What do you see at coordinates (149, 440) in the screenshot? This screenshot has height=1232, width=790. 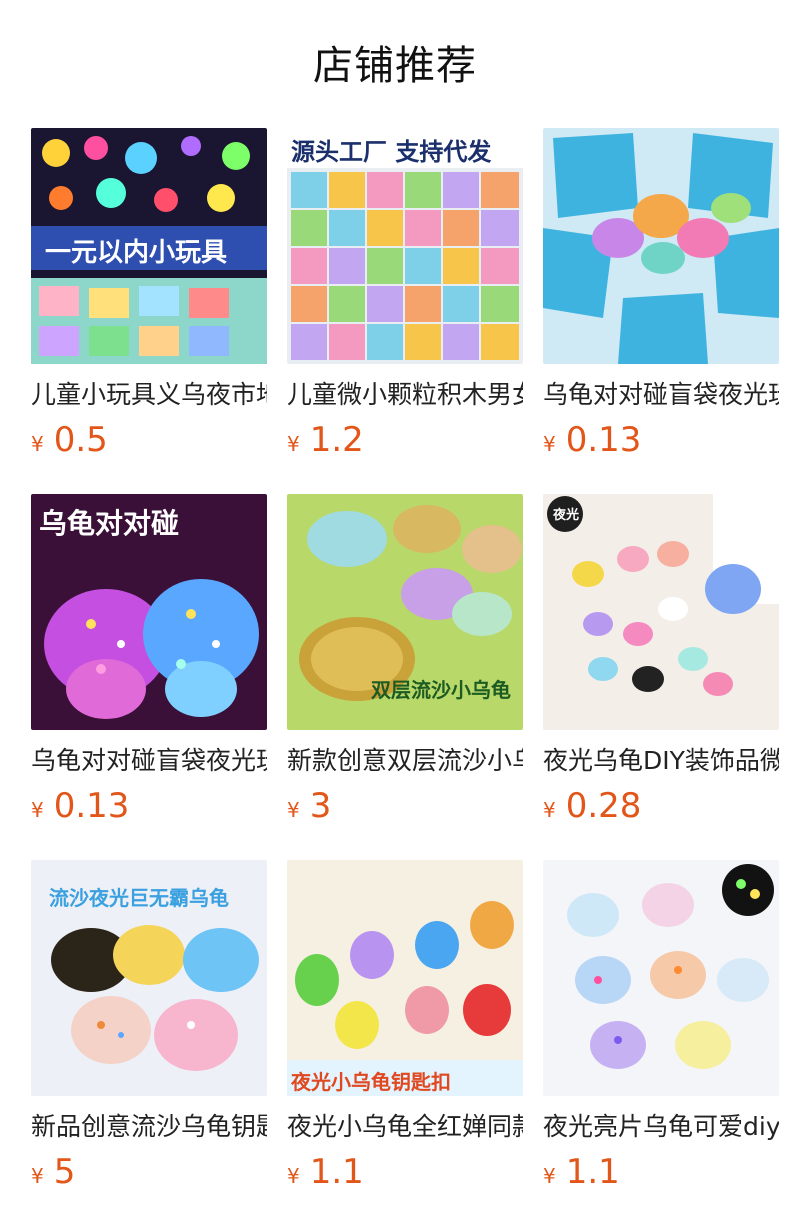 I see `product-price: ¥ 0.5` at bounding box center [149, 440].